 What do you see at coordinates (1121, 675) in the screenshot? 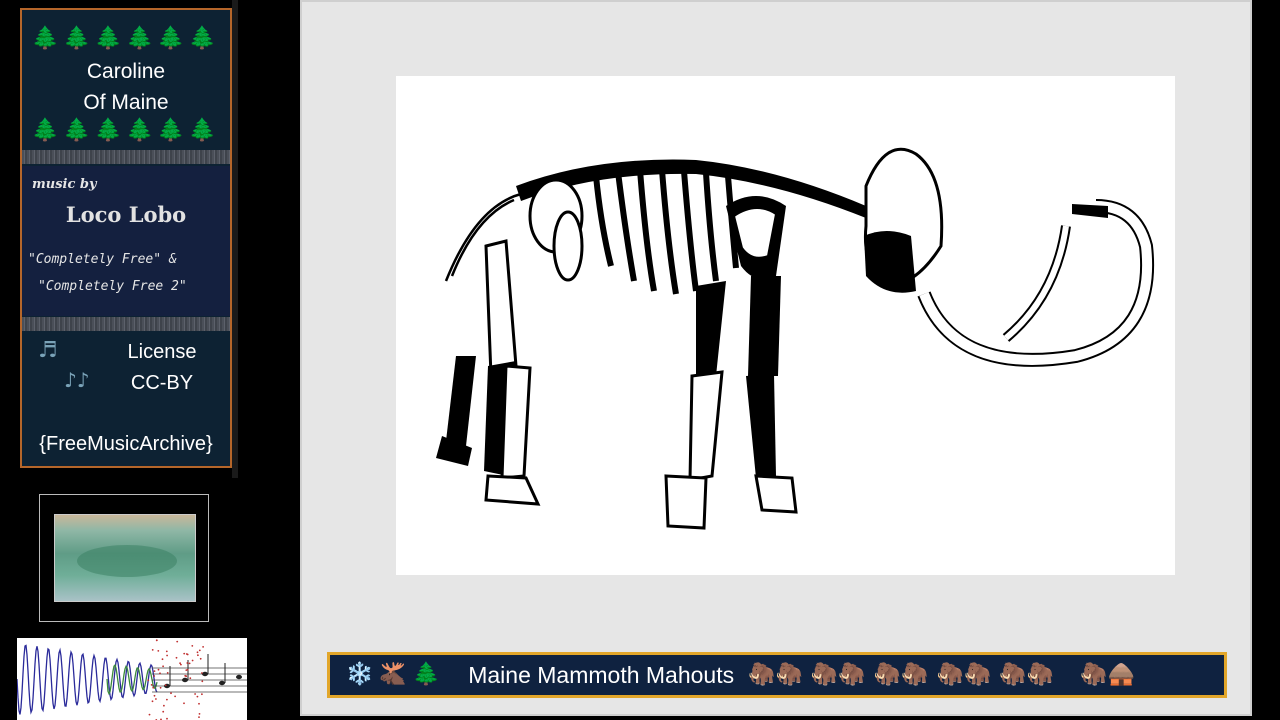
I see `hut-icon: 🛖` at bounding box center [1121, 675].